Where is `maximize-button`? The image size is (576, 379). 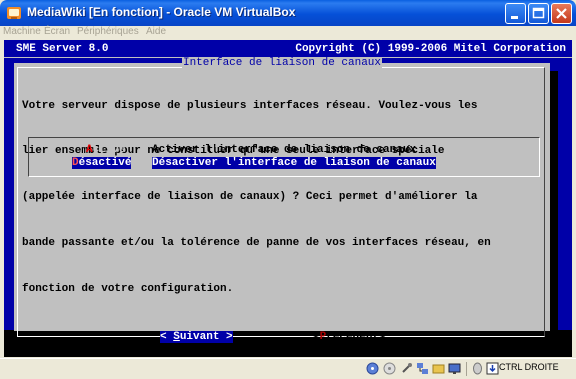
maximize-button is located at coordinates (538, 13).